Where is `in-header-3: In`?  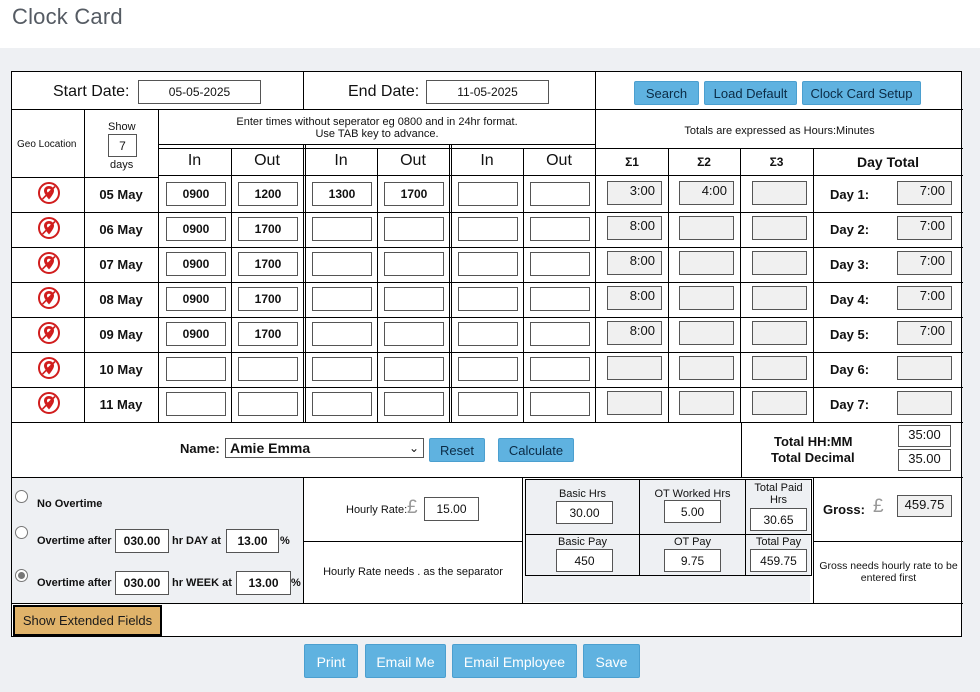
in-header-3: In is located at coordinates (487, 160).